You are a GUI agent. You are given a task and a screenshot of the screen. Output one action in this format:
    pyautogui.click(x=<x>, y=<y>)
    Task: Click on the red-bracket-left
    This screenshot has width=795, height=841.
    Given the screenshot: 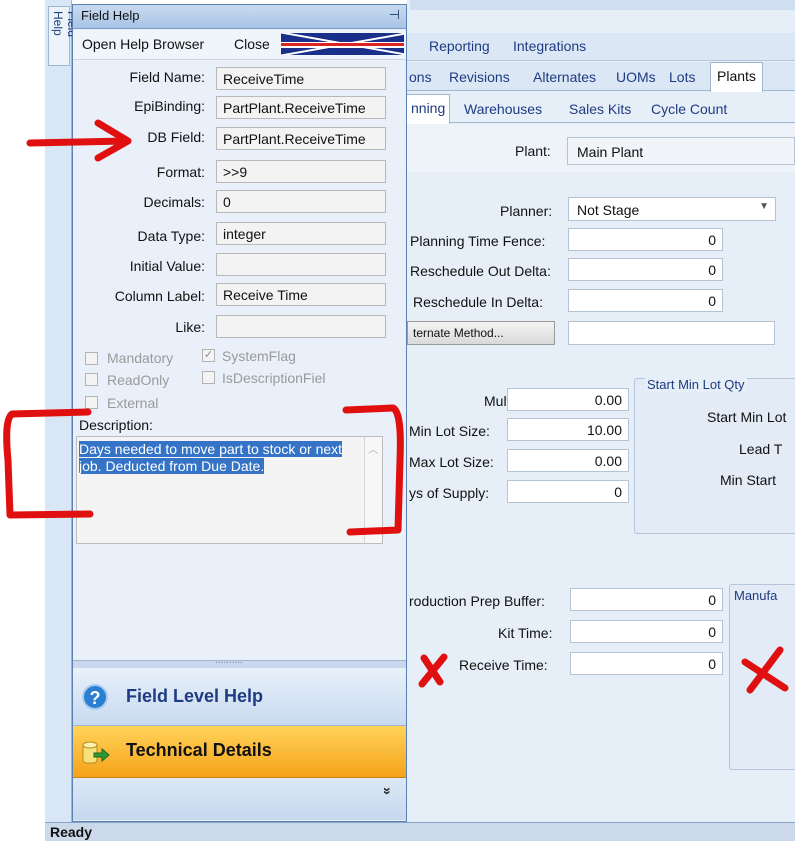 What is the action you would take?
    pyautogui.click(x=48, y=463)
    